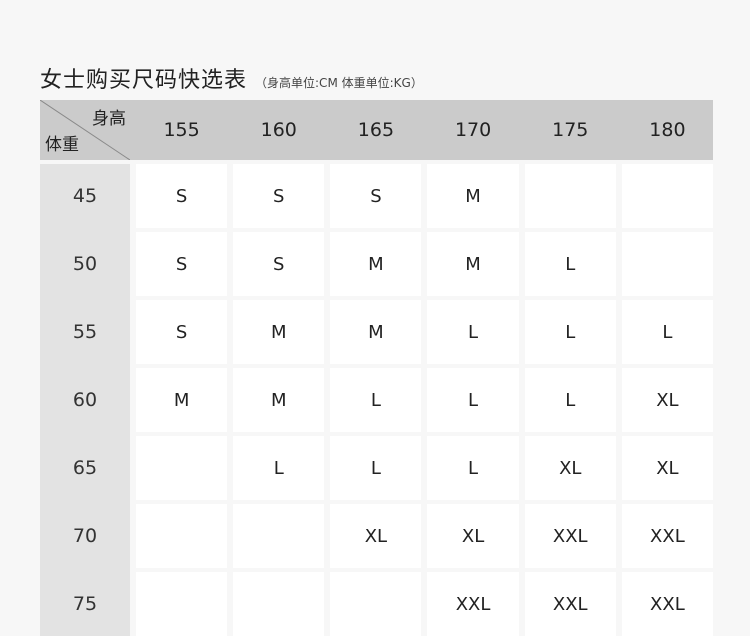 This screenshot has height=636, width=750. I want to click on title-row: 女士购买尺码快选表 （身高单位:CM 体重单位:KG）, so click(231, 78).